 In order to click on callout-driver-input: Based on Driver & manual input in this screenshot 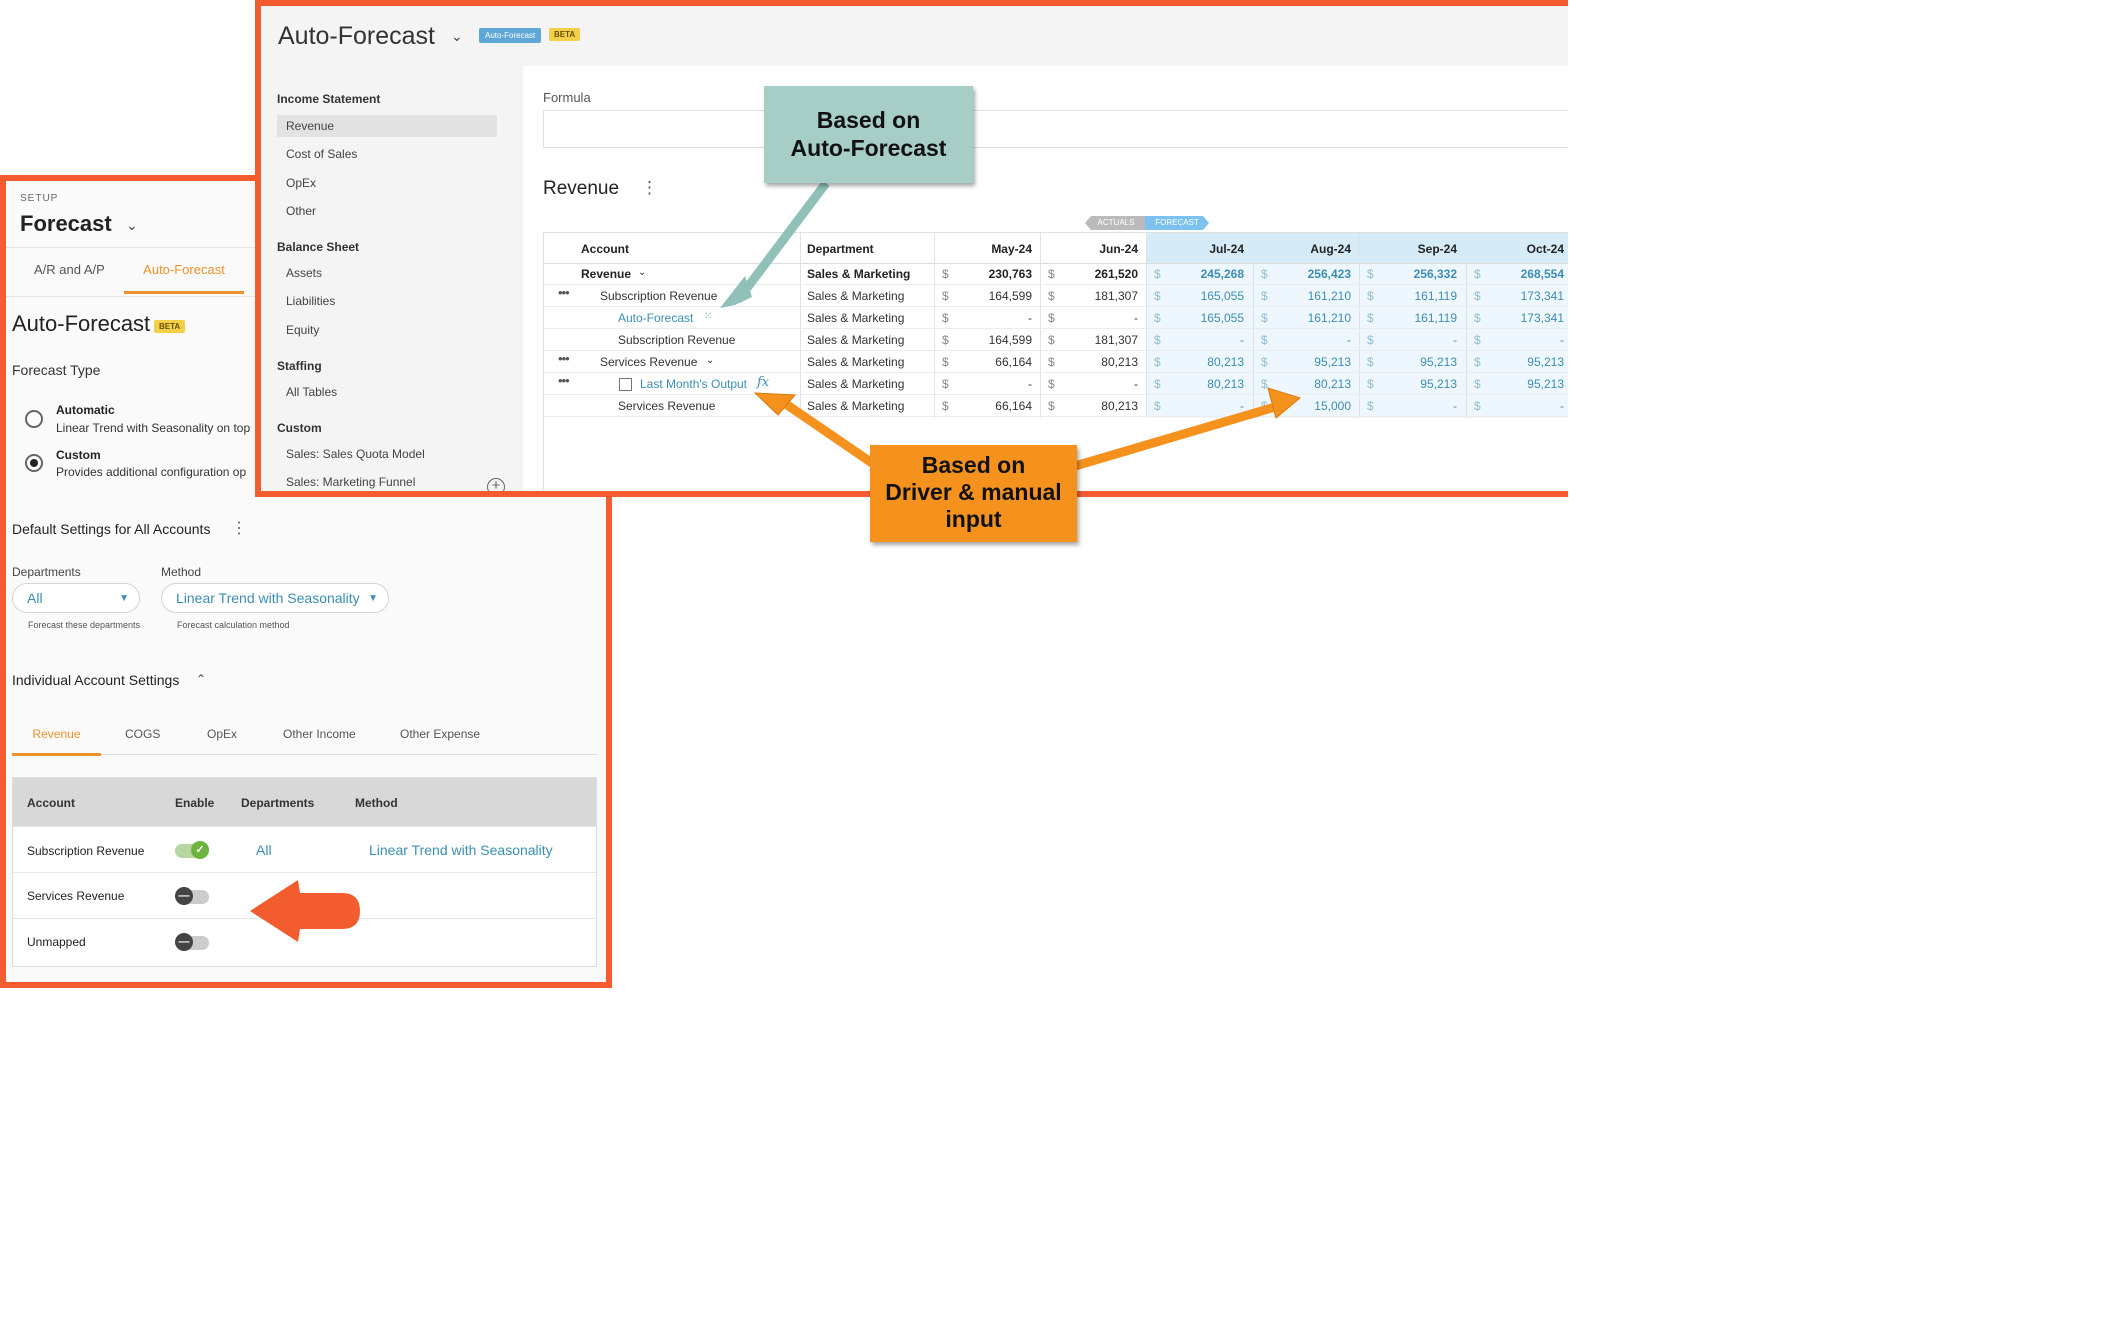, I will do `click(973, 493)`.